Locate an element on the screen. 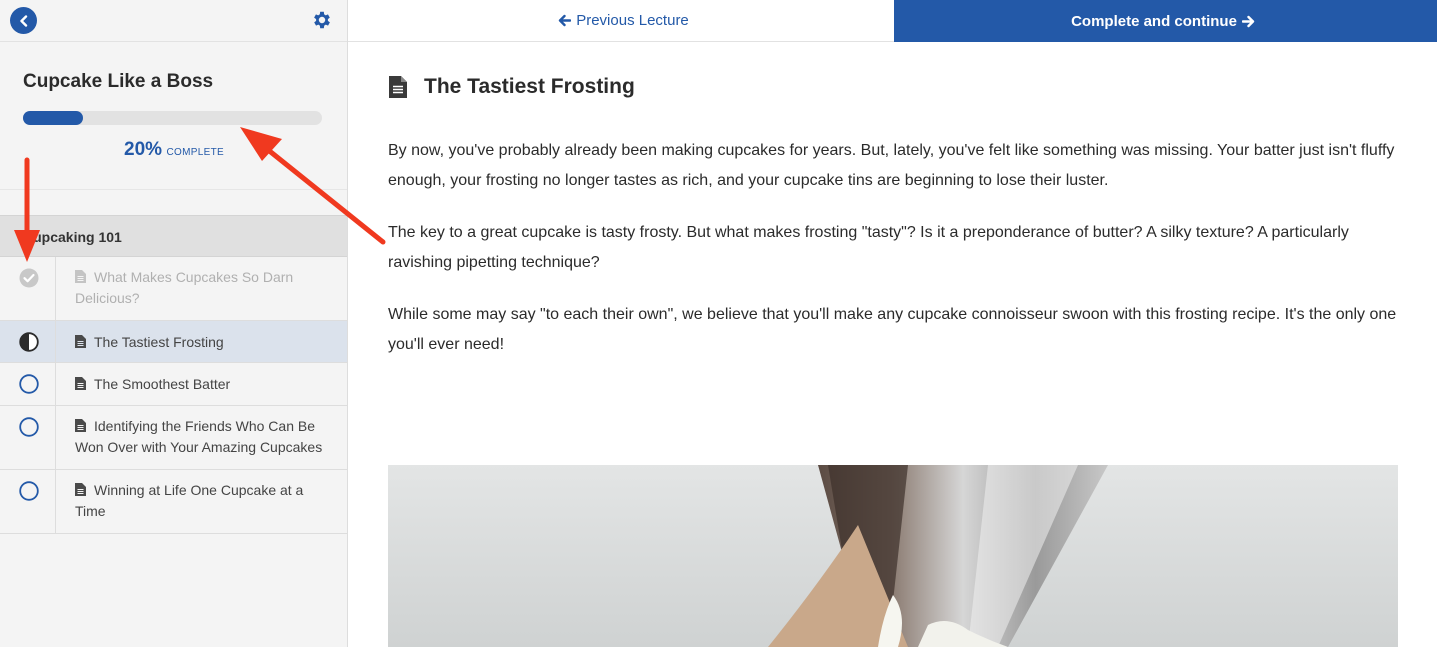  check-circle-icon is located at coordinates (29, 278).